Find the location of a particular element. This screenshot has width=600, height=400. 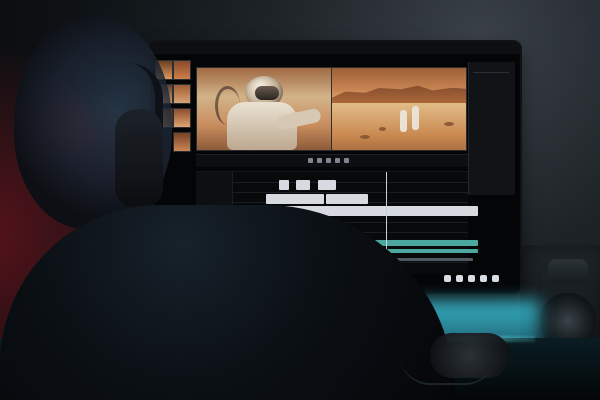

speaker-tweeter is located at coordinates (568, 271).